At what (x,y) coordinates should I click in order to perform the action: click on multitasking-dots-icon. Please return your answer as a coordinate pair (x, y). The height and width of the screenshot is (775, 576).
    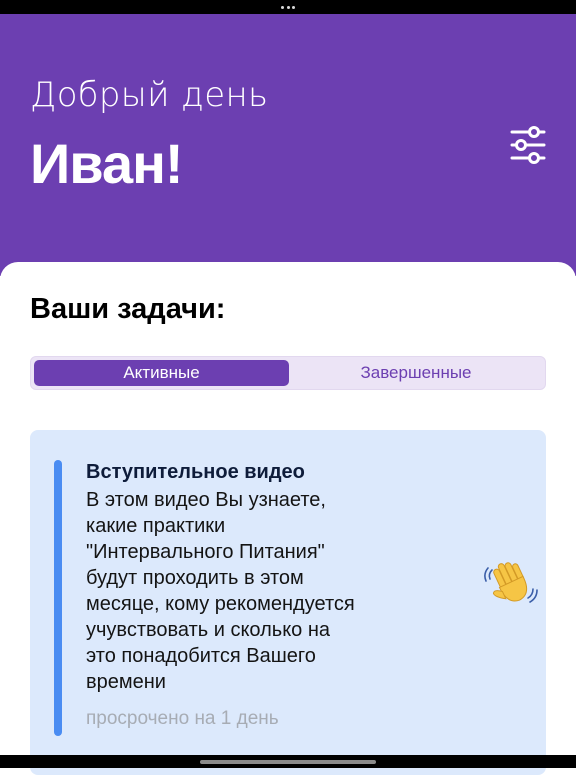
    Looking at the image, I should click on (288, 7).